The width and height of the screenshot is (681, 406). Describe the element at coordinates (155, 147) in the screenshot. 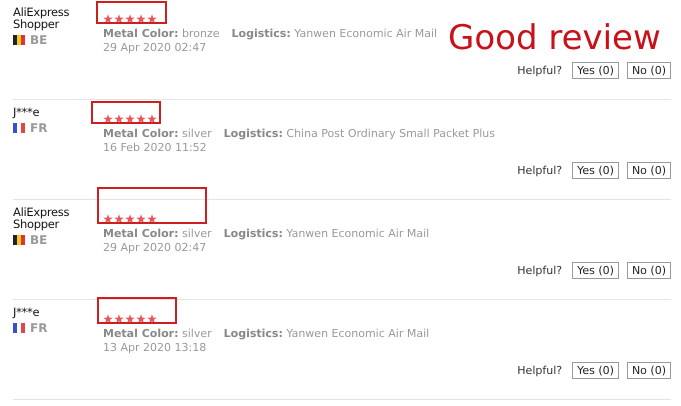

I see `review-date: 16 Feb 2020 11:52` at that location.